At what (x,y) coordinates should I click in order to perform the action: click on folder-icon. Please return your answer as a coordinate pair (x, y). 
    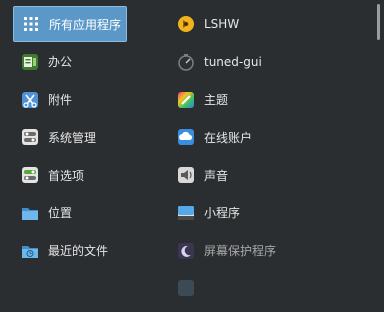
    Looking at the image, I should click on (30, 213).